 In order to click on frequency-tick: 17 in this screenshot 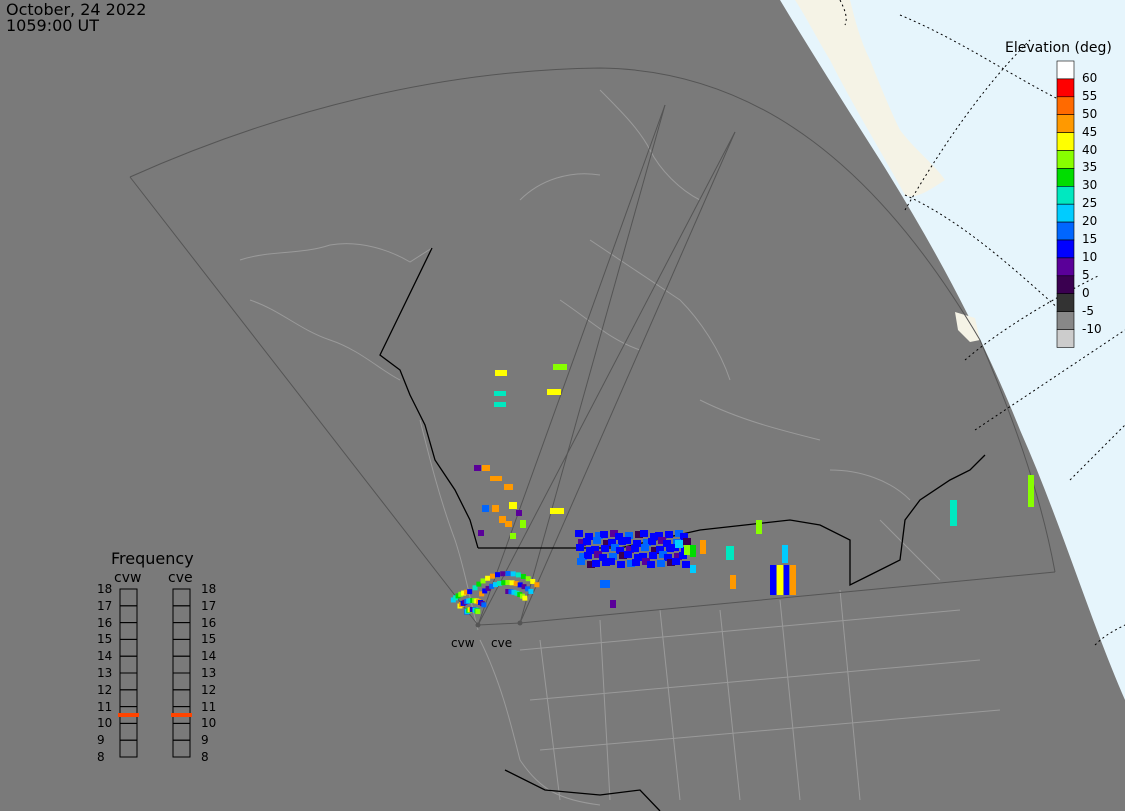, I will do `click(105, 605)`.